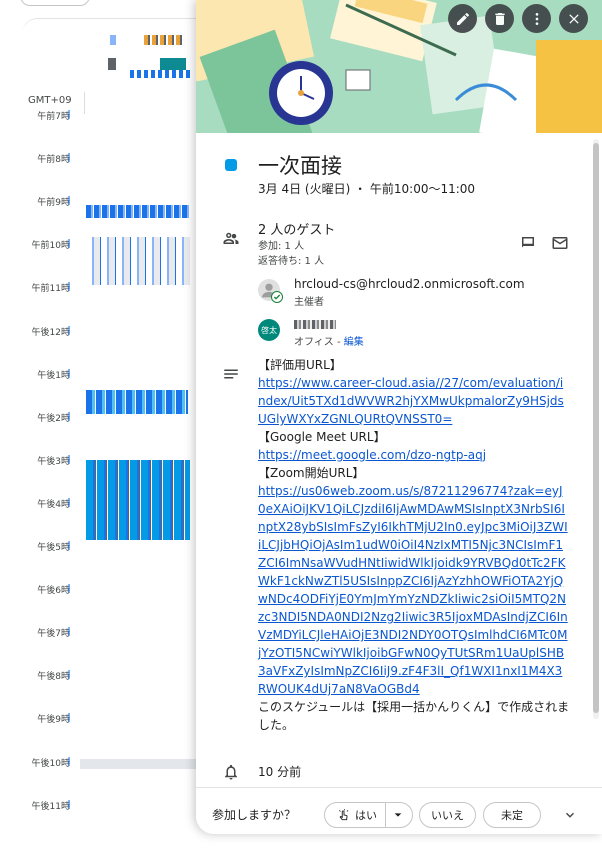 Image resolution: width=602 pixels, height=858 pixels. Describe the element at coordinates (281, 246) in the screenshot. I see `guest-accepted-count: 参加: 1 人` at that location.